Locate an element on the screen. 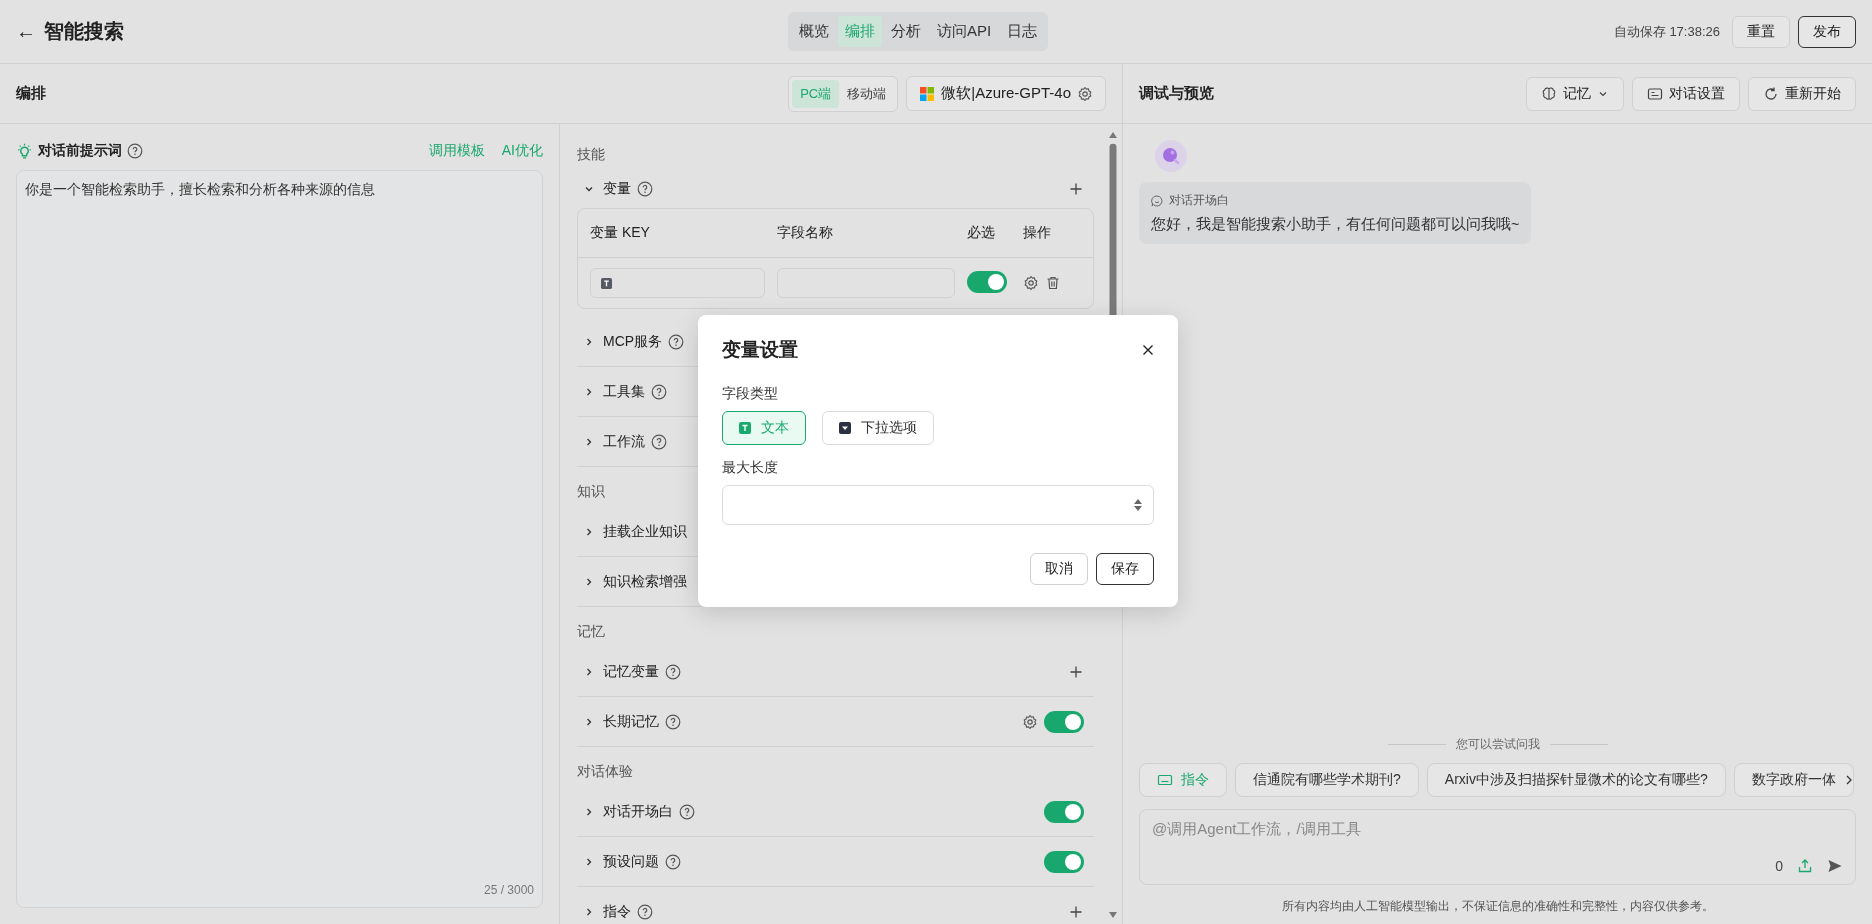 The image size is (1872, 924). max-length-input is located at coordinates (938, 505).